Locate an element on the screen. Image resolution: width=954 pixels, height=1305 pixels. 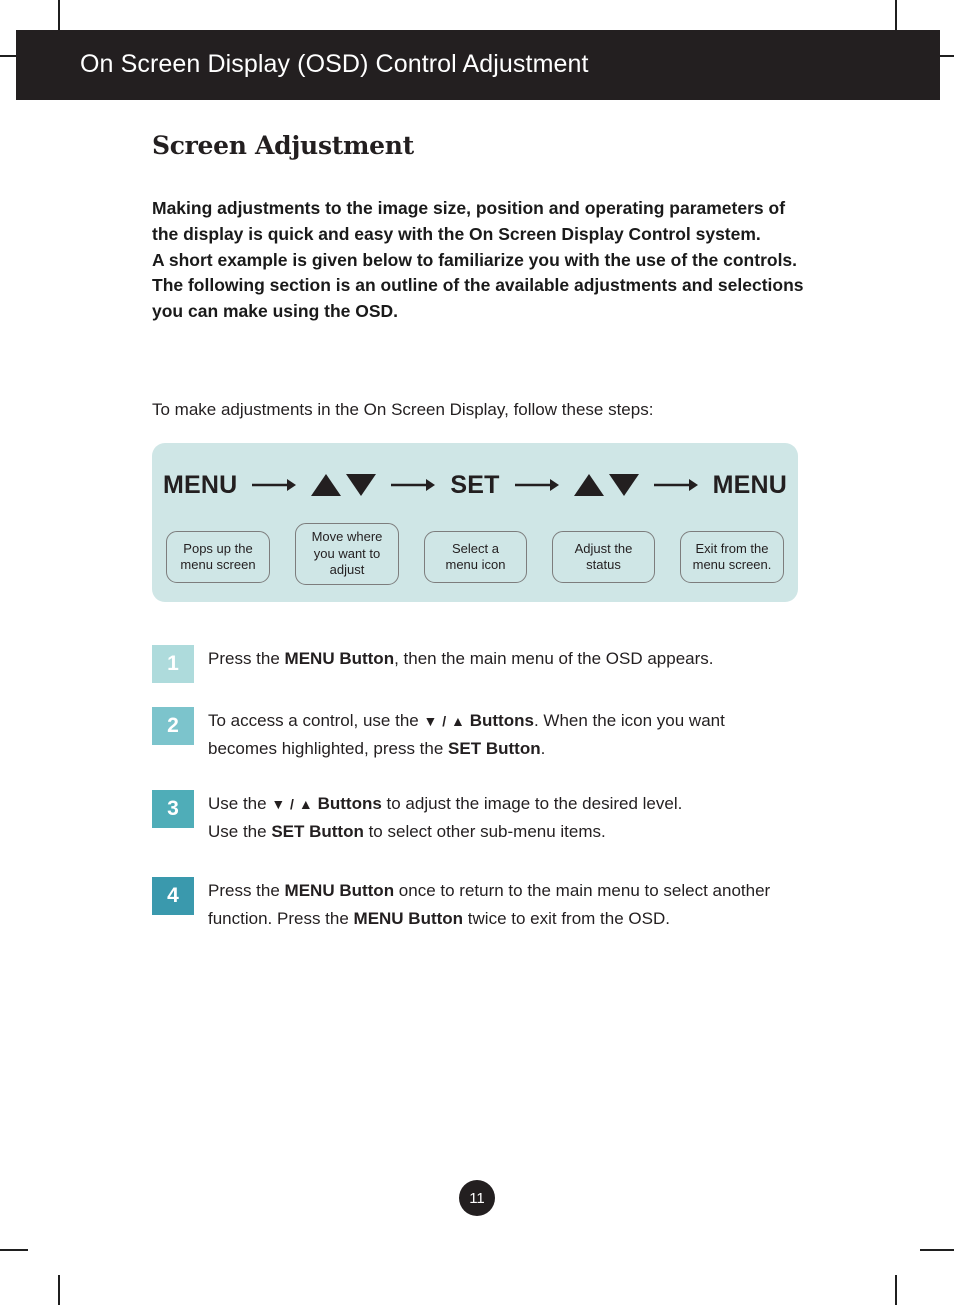
crop-mark-bottom-left-horizontal is located at coordinates (14, 1250).